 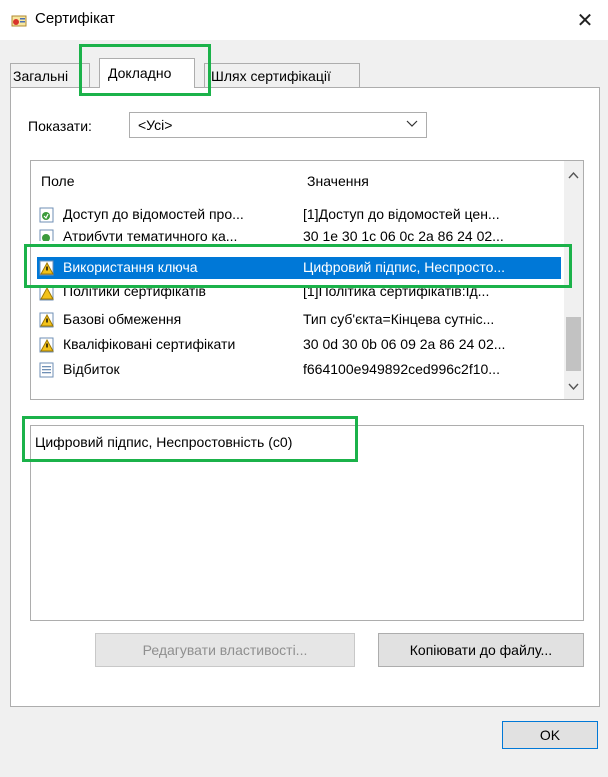 What do you see at coordinates (573, 344) in the screenshot?
I see `scrollbar-thumb` at bounding box center [573, 344].